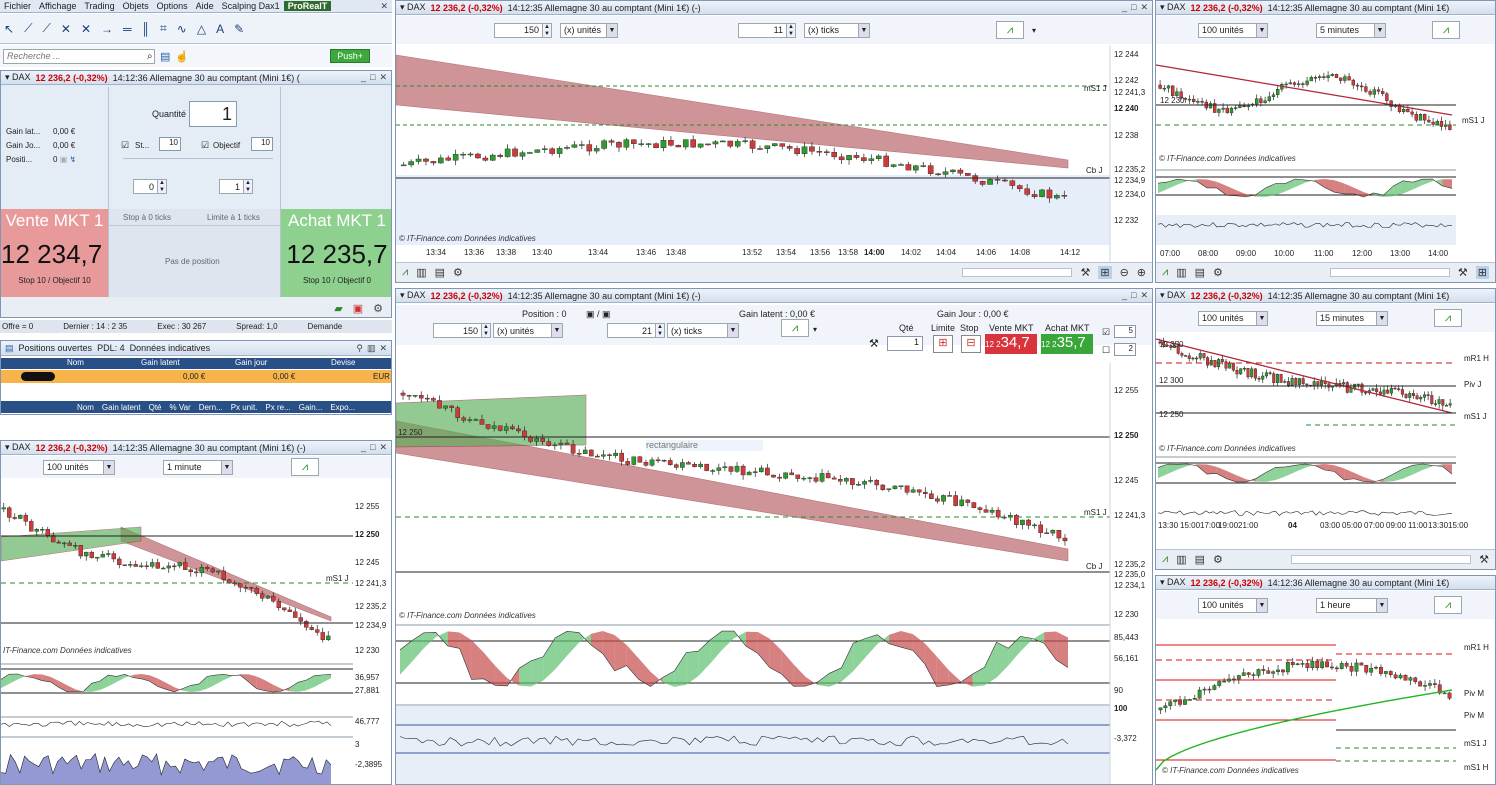 The height and width of the screenshot is (785, 1496). Describe the element at coordinates (371, 348) in the screenshot. I see `layout-icon: ▥` at that location.